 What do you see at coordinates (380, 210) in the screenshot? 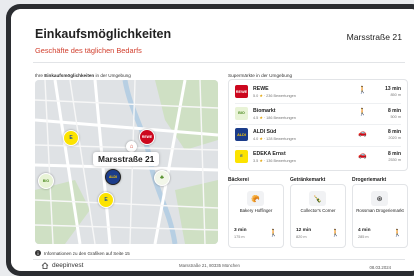
I see `shop-name: Rossman Drogeriemarkt` at bounding box center [380, 210].